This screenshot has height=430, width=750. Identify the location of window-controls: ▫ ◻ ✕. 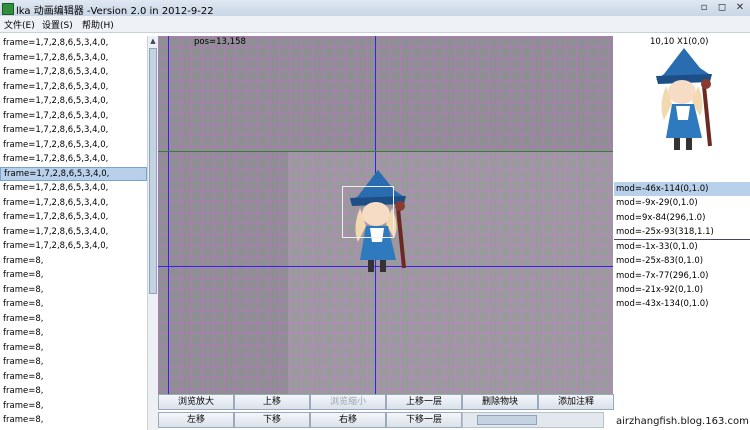
(722, 7).